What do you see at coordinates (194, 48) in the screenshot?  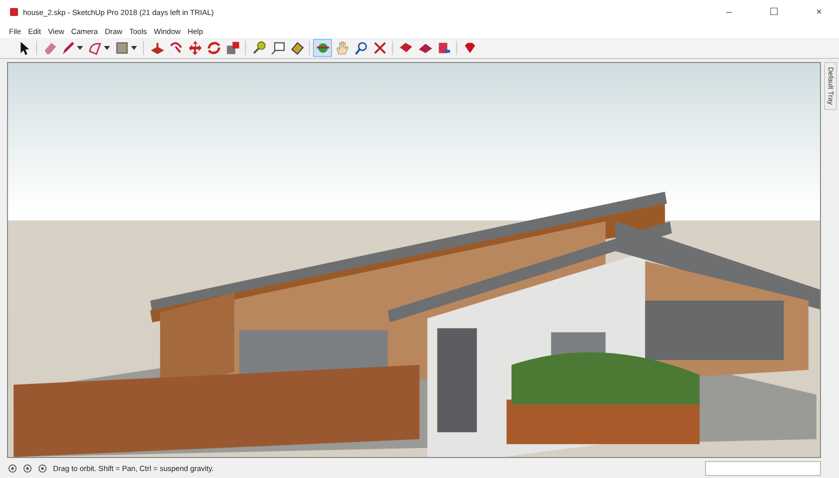 I see `move-icon` at bounding box center [194, 48].